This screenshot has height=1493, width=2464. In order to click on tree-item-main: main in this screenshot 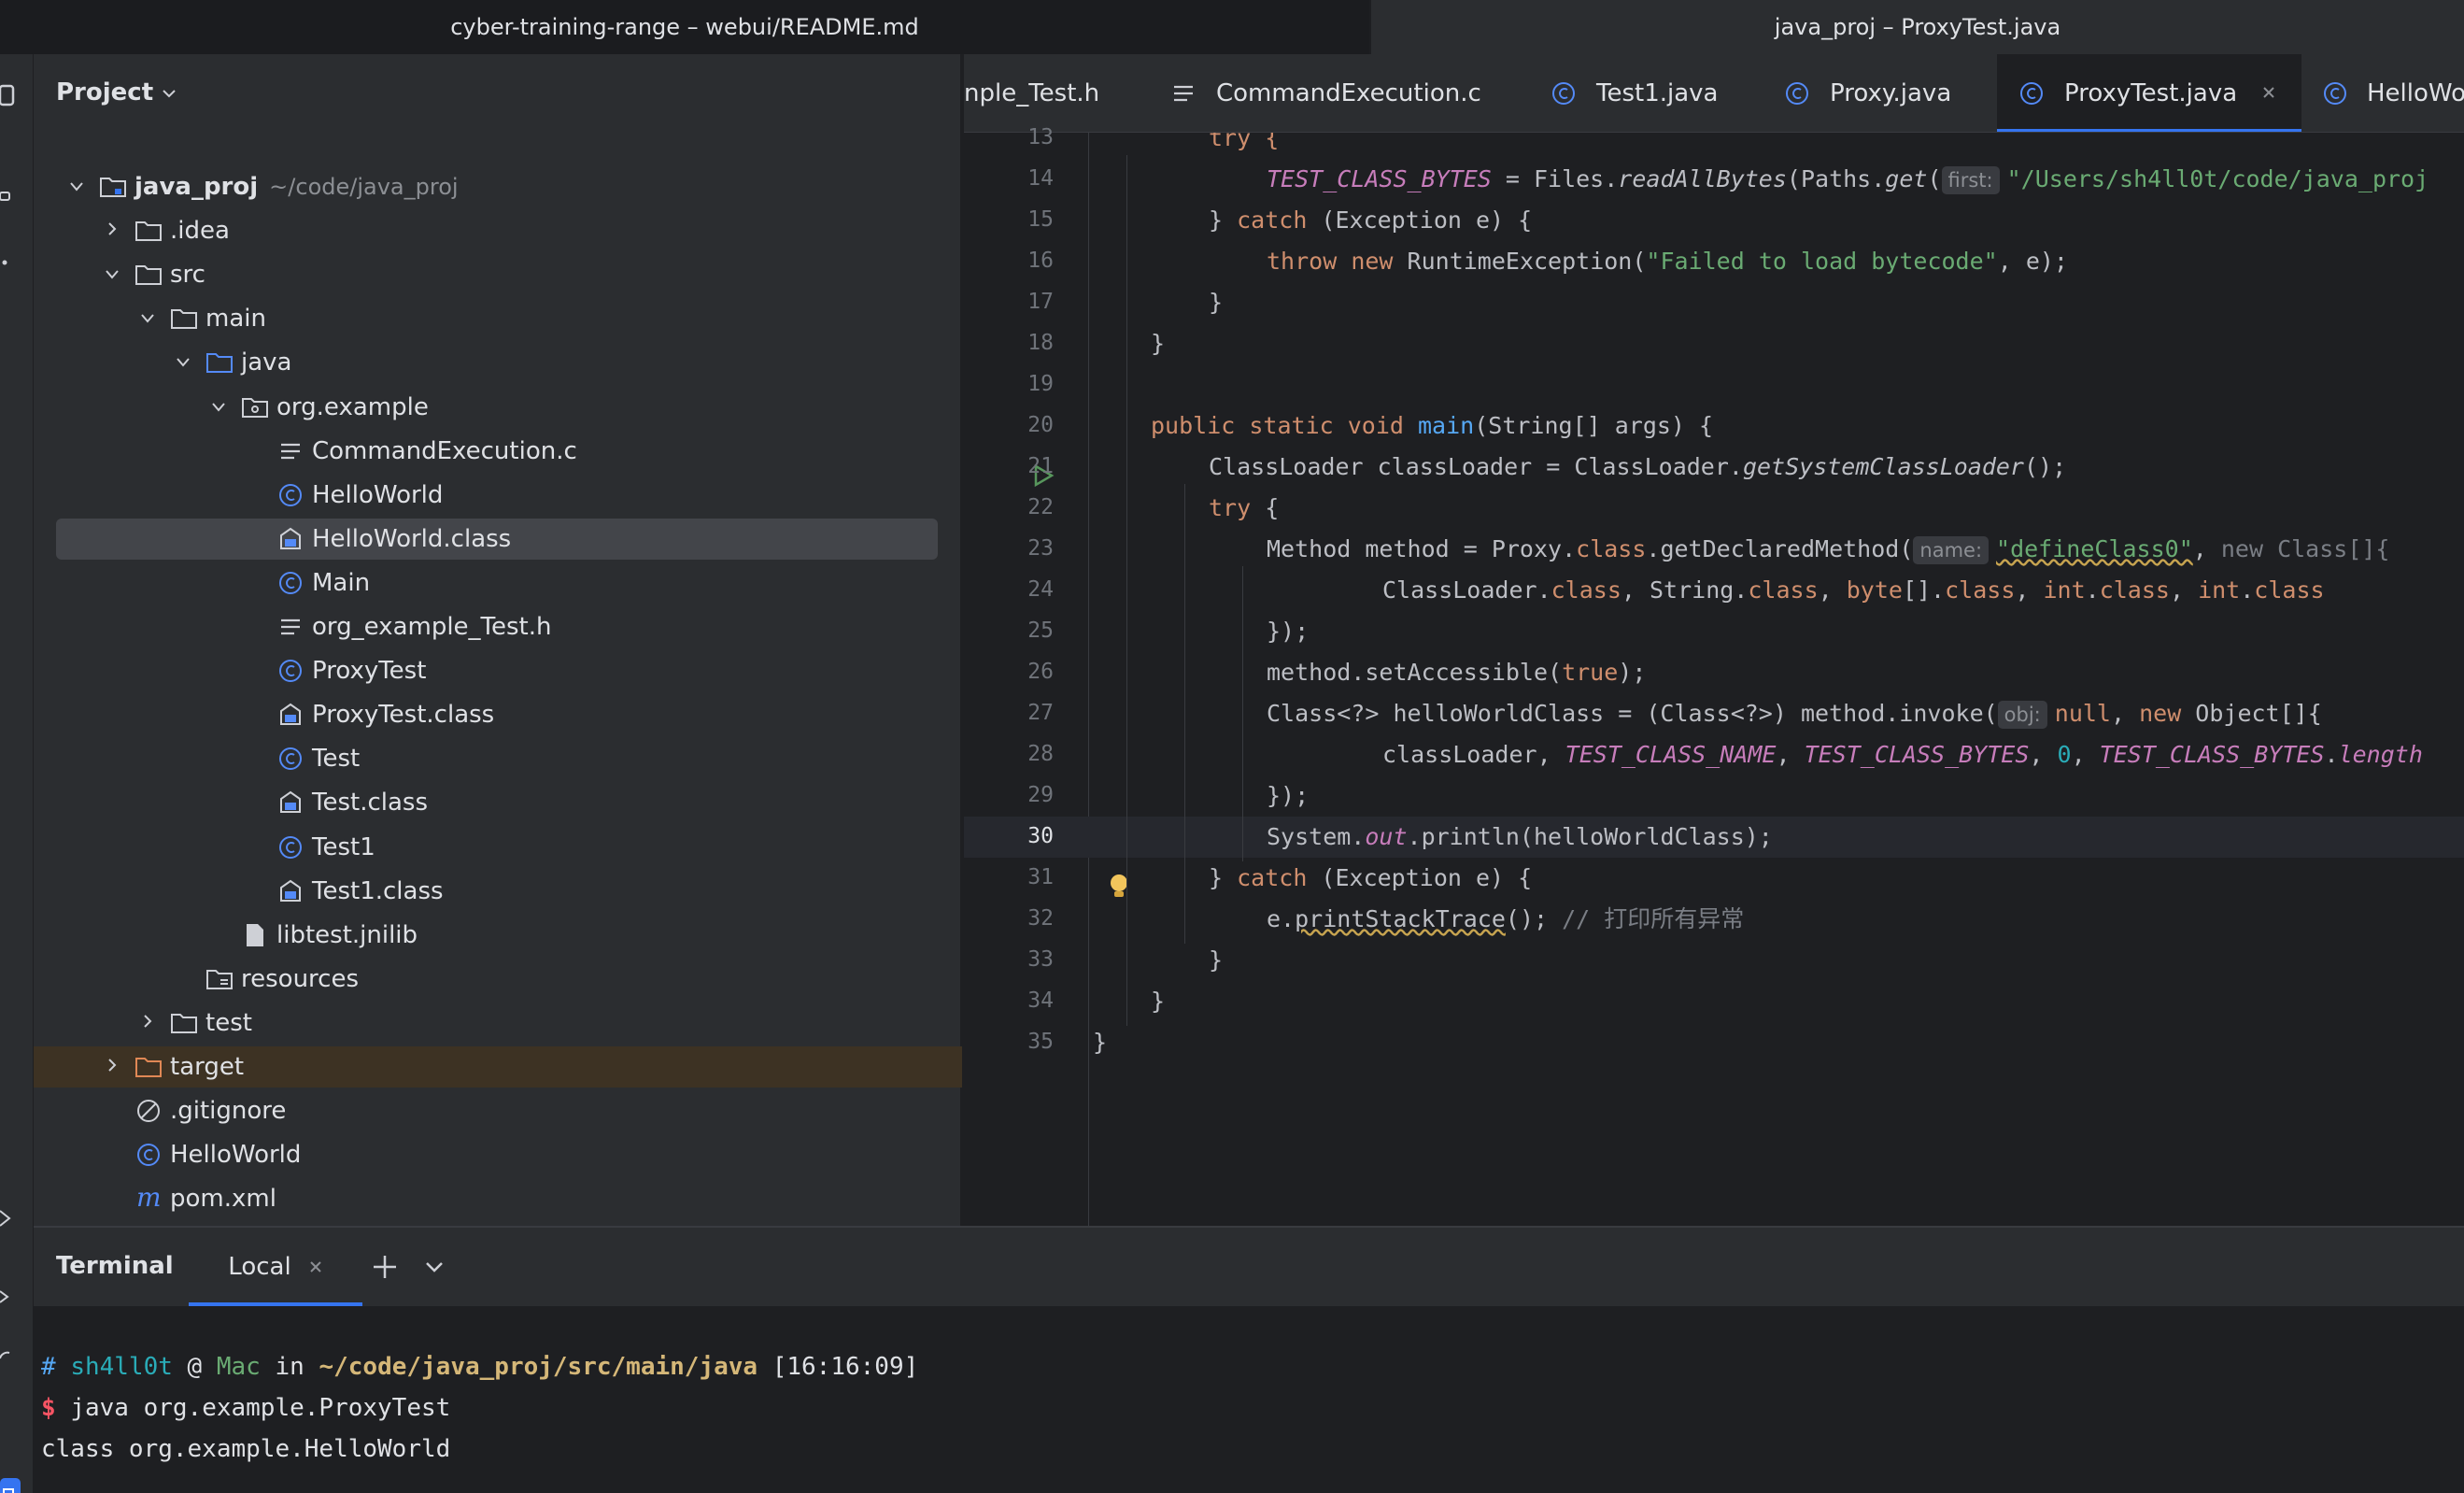, I will do `click(497, 318)`.